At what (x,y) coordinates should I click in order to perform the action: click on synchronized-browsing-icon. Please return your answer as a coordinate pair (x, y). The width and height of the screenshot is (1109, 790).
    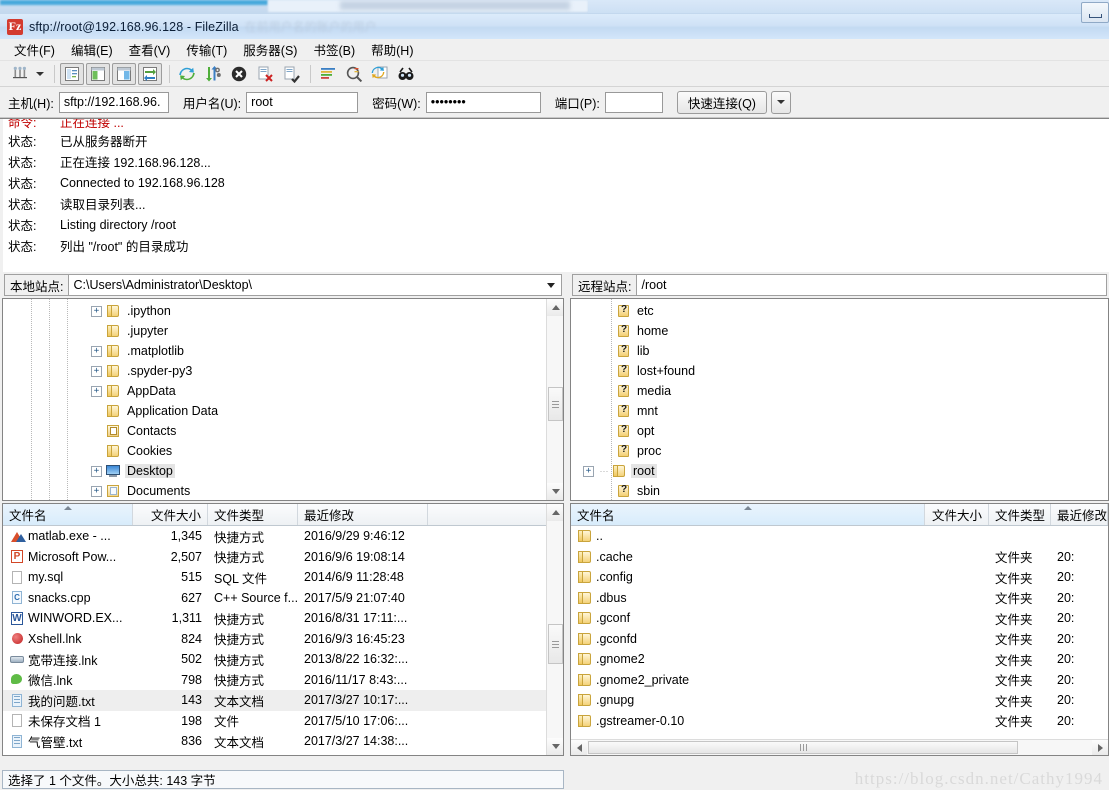
    Looking at the image, I should click on (380, 74).